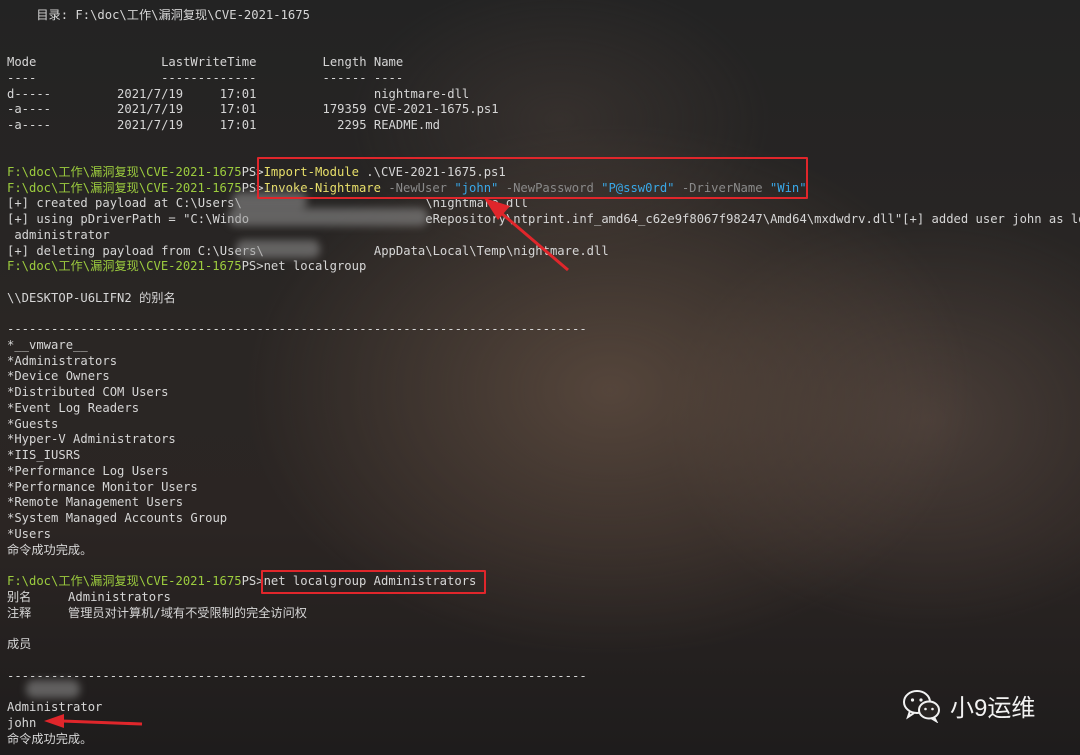 The height and width of the screenshot is (755, 1080). Describe the element at coordinates (91, 439) in the screenshot. I see `group-item: *Hyper-V Administrators` at that location.